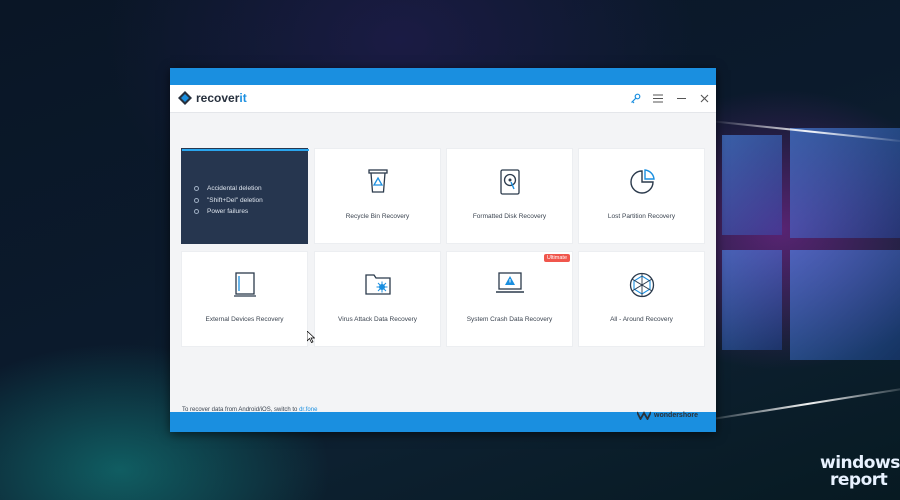 This screenshot has width=900, height=500. I want to click on app-name-part2: it, so click(243, 98).